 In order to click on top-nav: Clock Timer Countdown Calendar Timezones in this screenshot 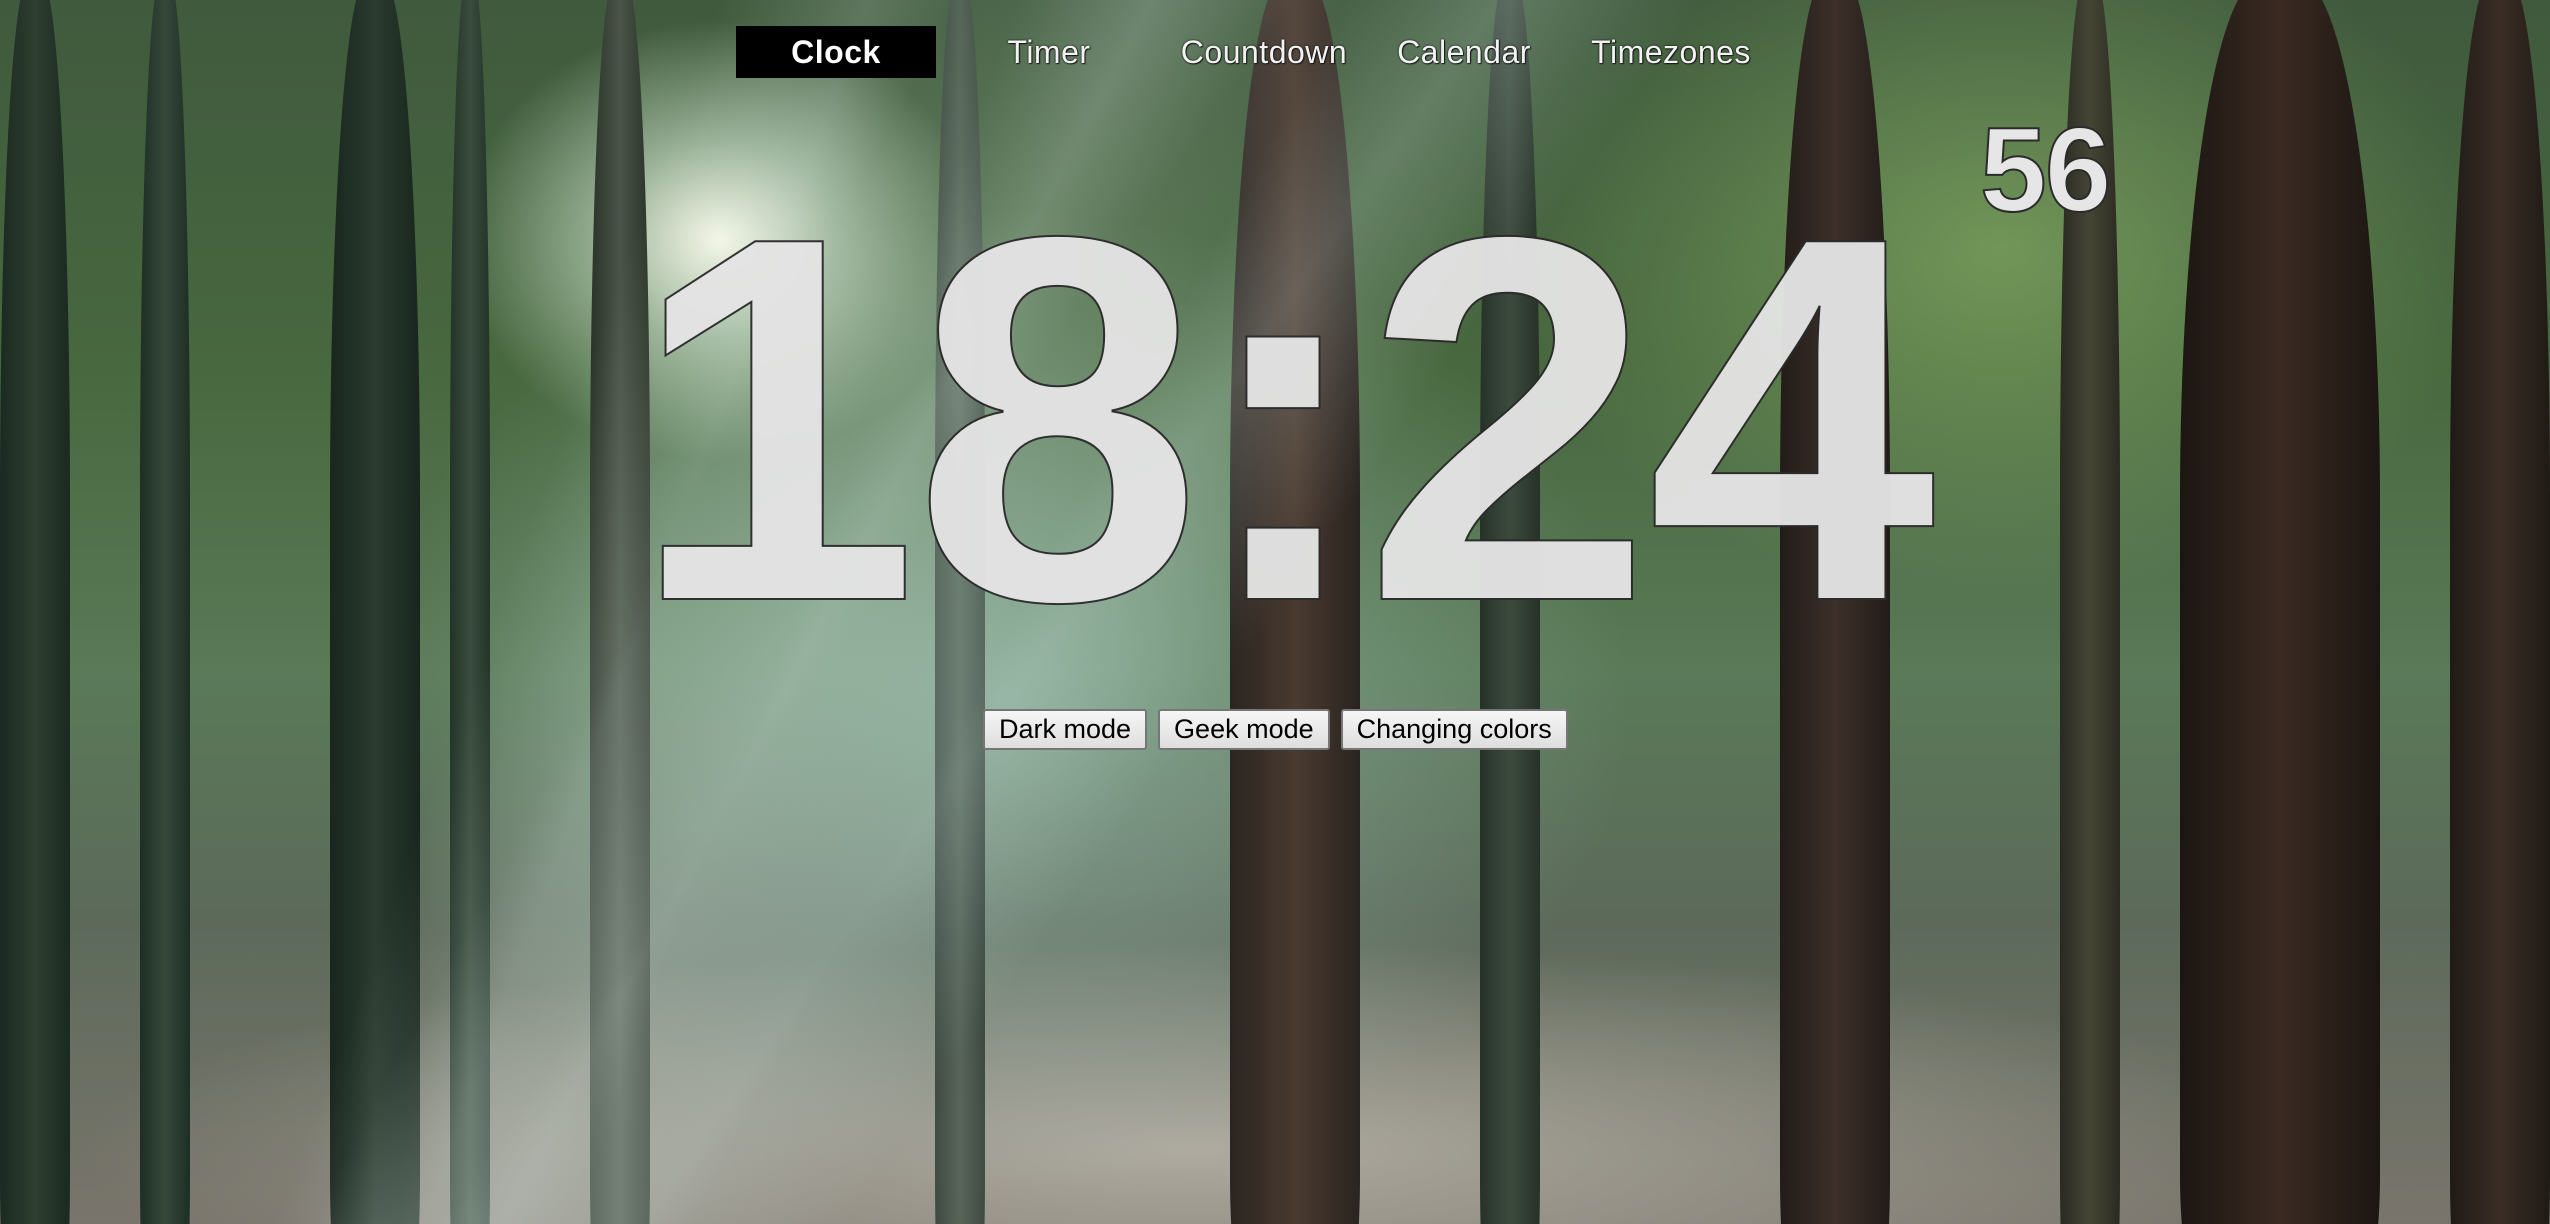, I will do `click(1258, 52)`.